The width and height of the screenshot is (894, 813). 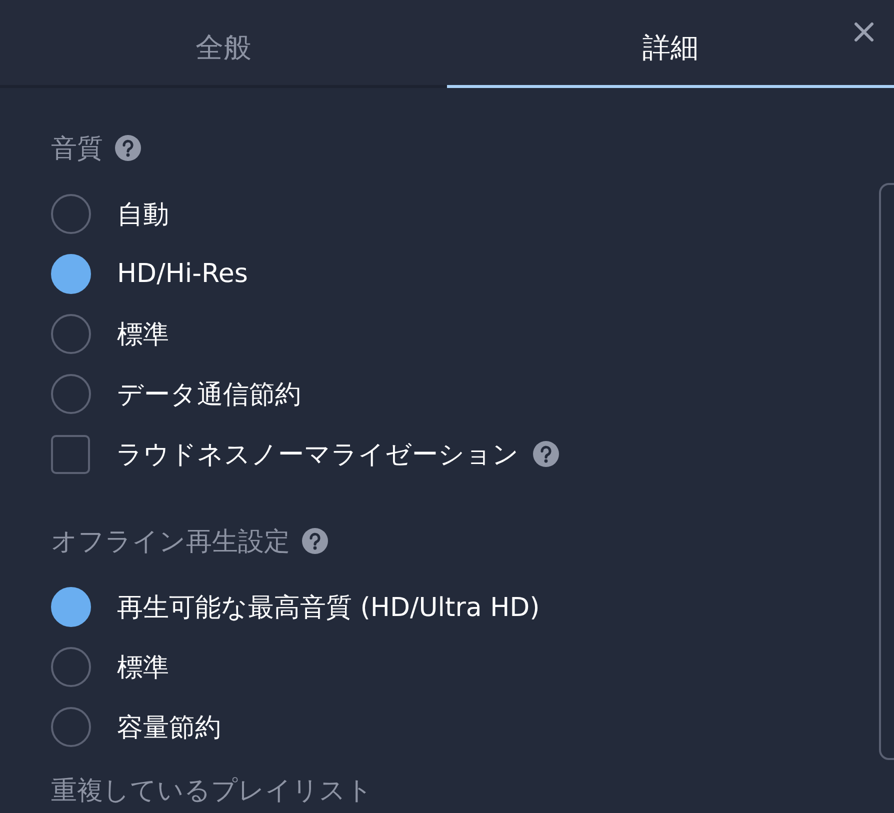 What do you see at coordinates (864, 32) in the screenshot?
I see `close-icon` at bounding box center [864, 32].